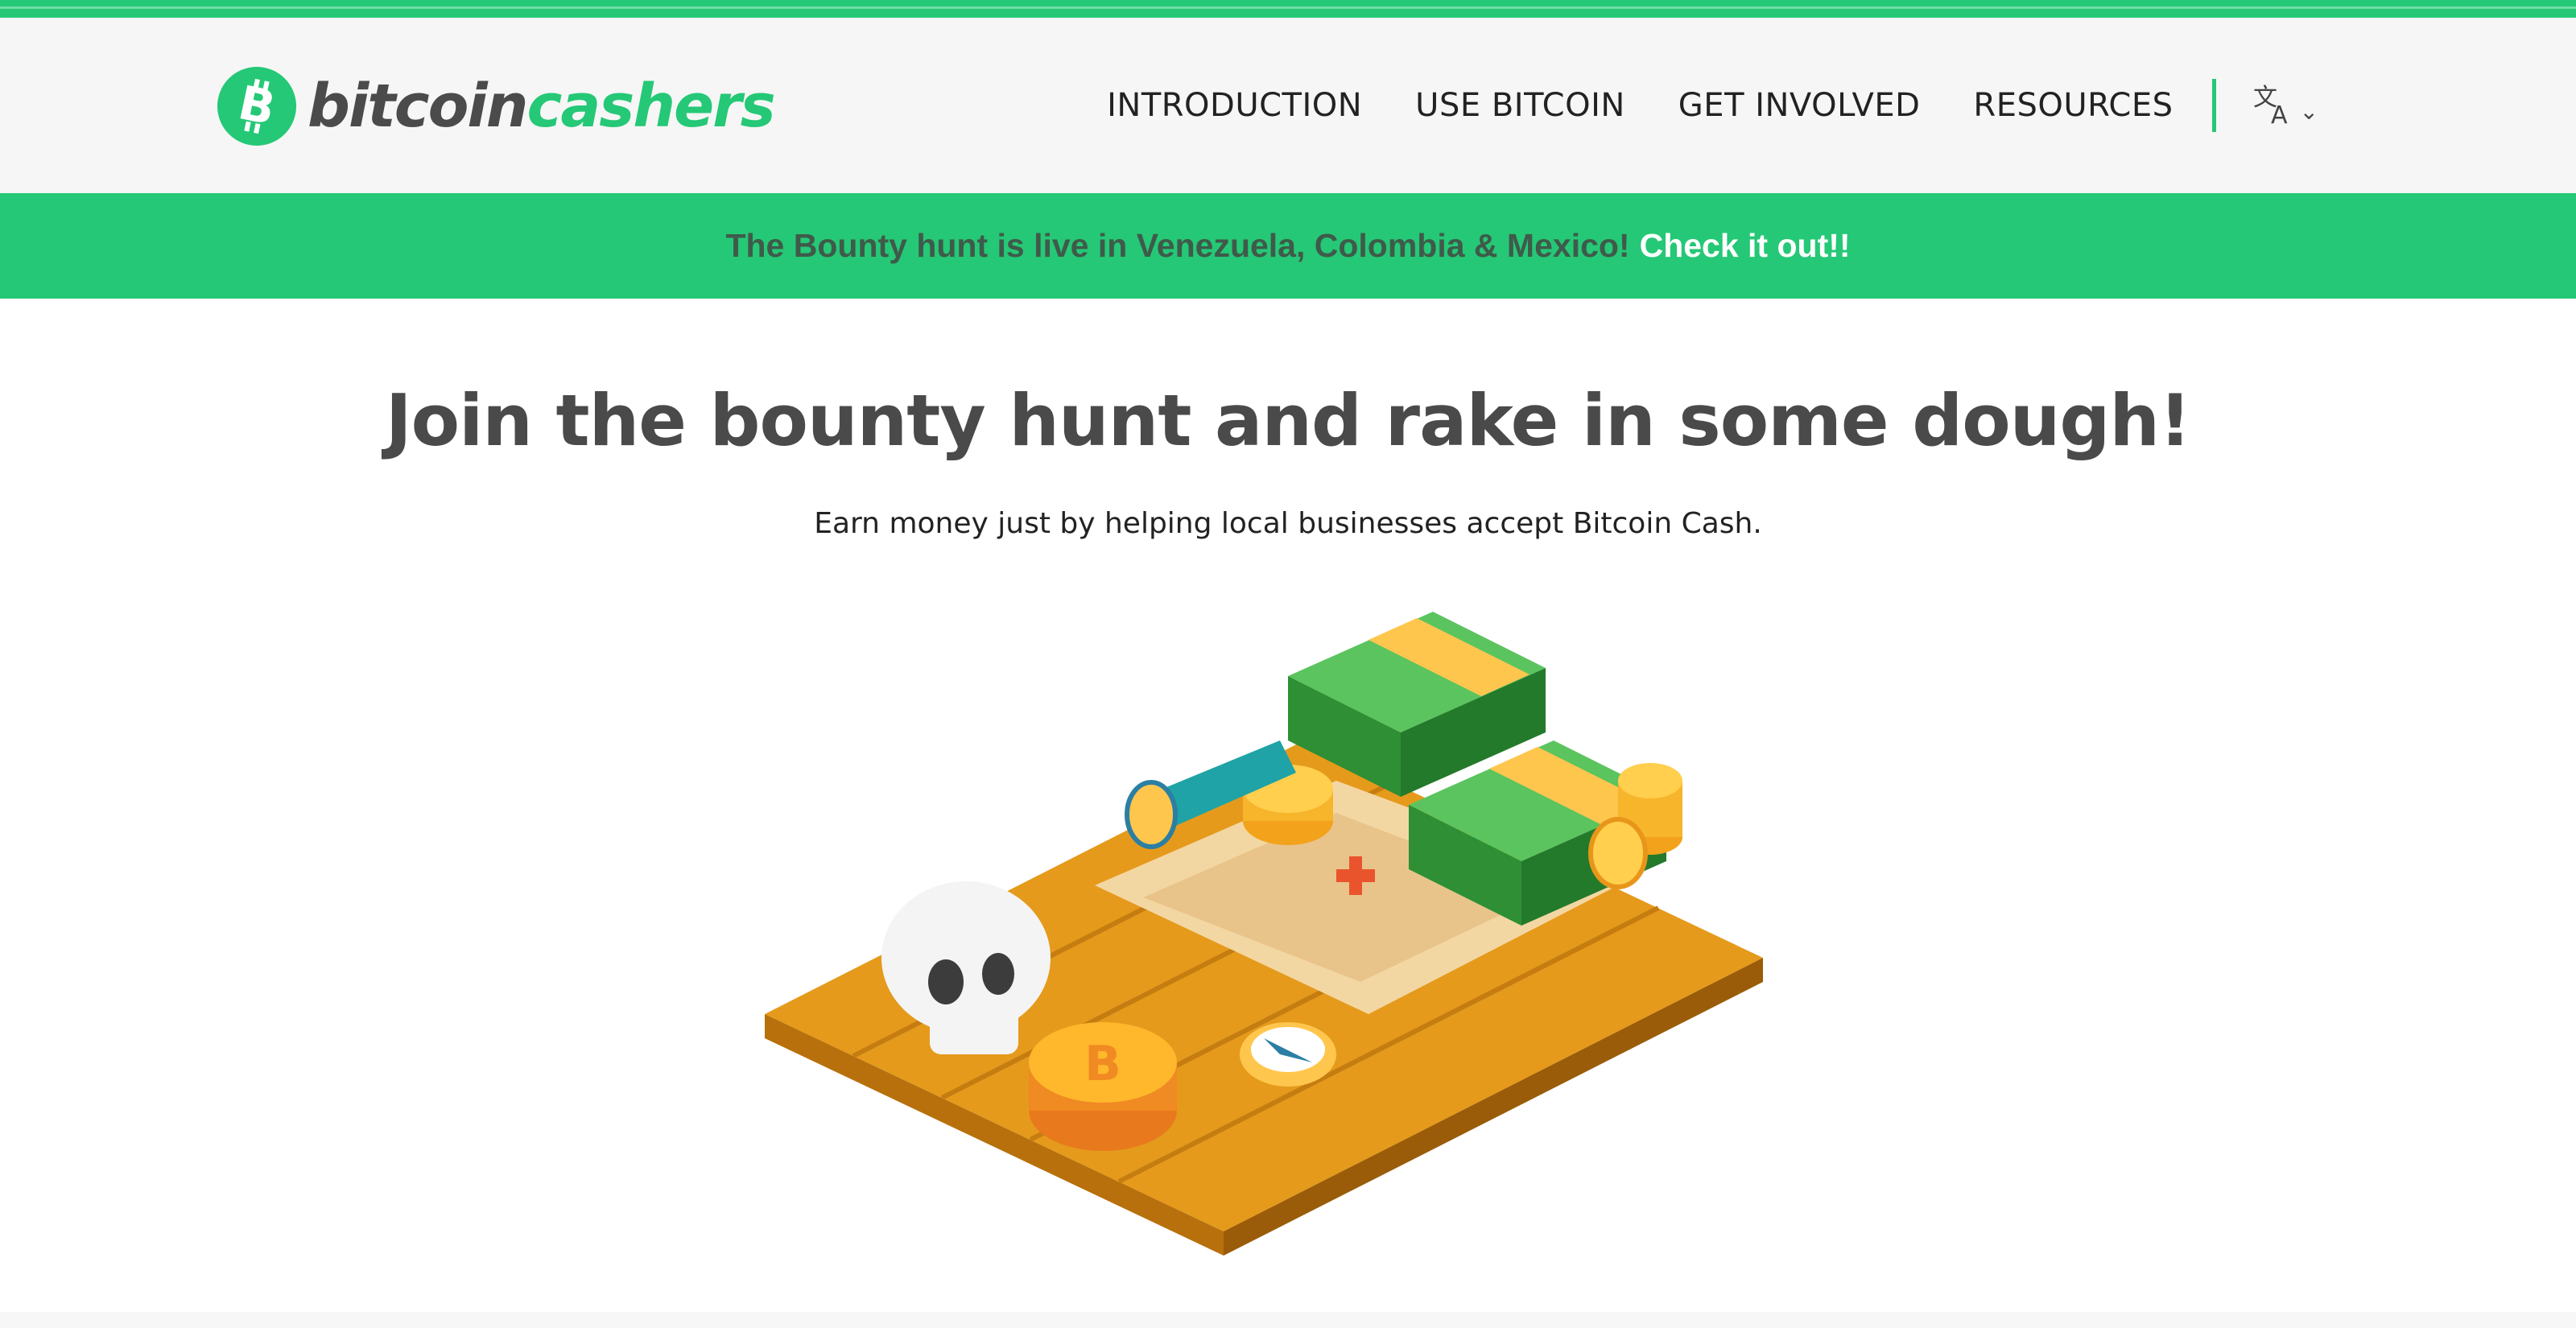 This screenshot has height=1328, width=2576. I want to click on translate-icon: 文 A, so click(2274, 105).